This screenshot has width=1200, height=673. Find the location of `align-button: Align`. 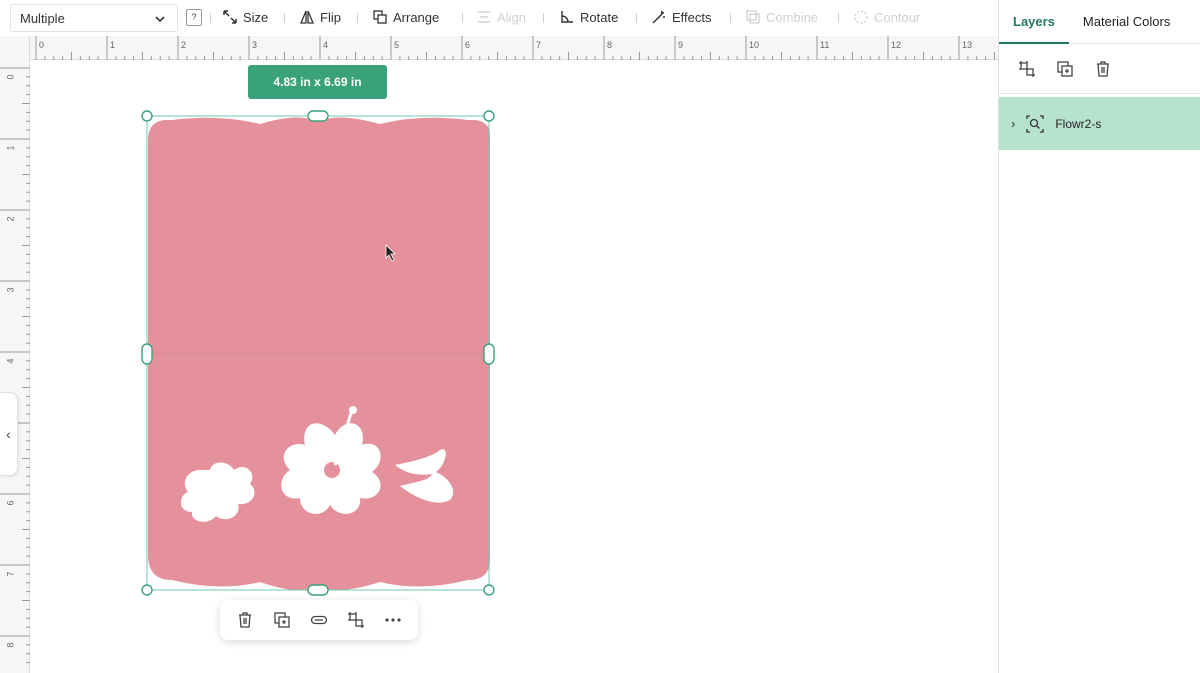

align-button: Align is located at coordinates (501, 17).